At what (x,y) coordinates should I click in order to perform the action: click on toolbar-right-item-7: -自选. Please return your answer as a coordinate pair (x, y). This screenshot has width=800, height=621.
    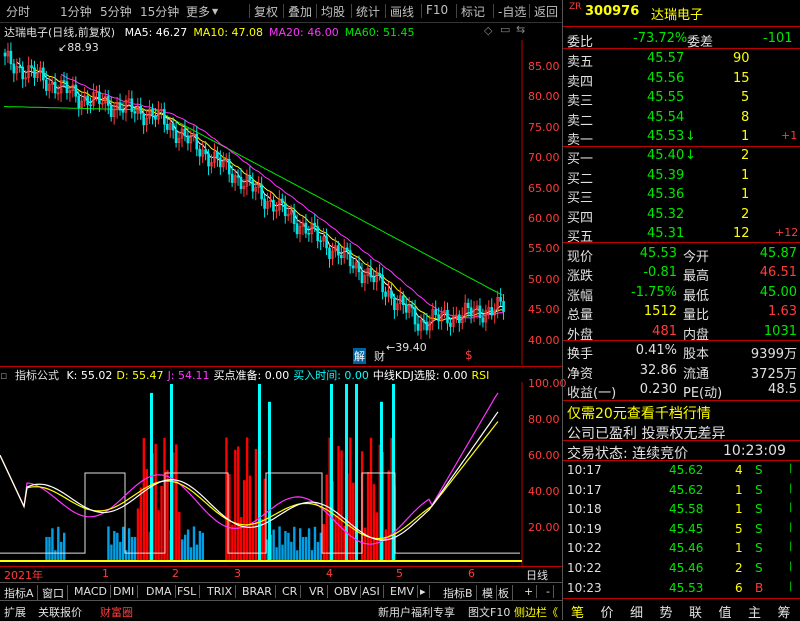
    Looking at the image, I should click on (512, 11).